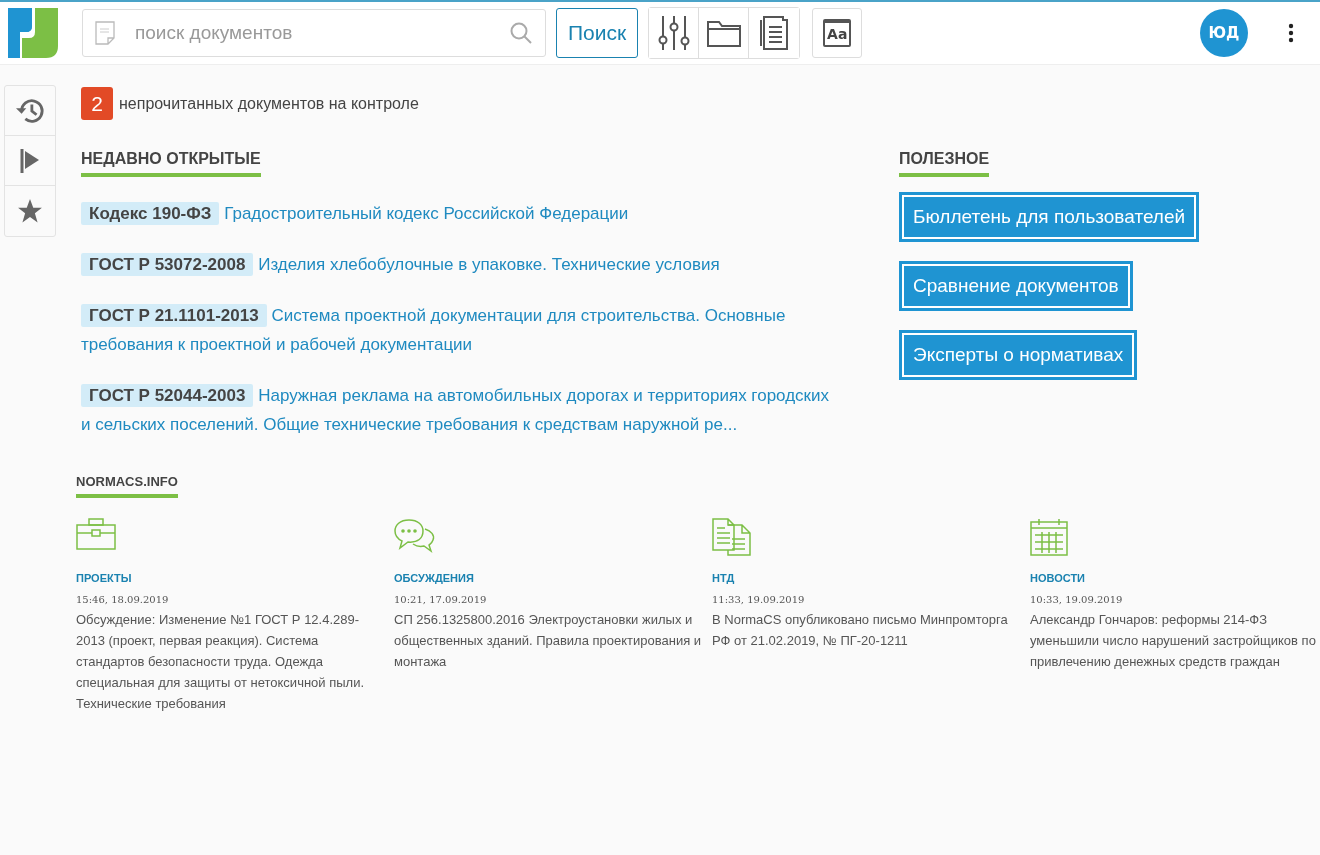  Describe the element at coordinates (30, 160) in the screenshot. I see `flag-icon` at that location.